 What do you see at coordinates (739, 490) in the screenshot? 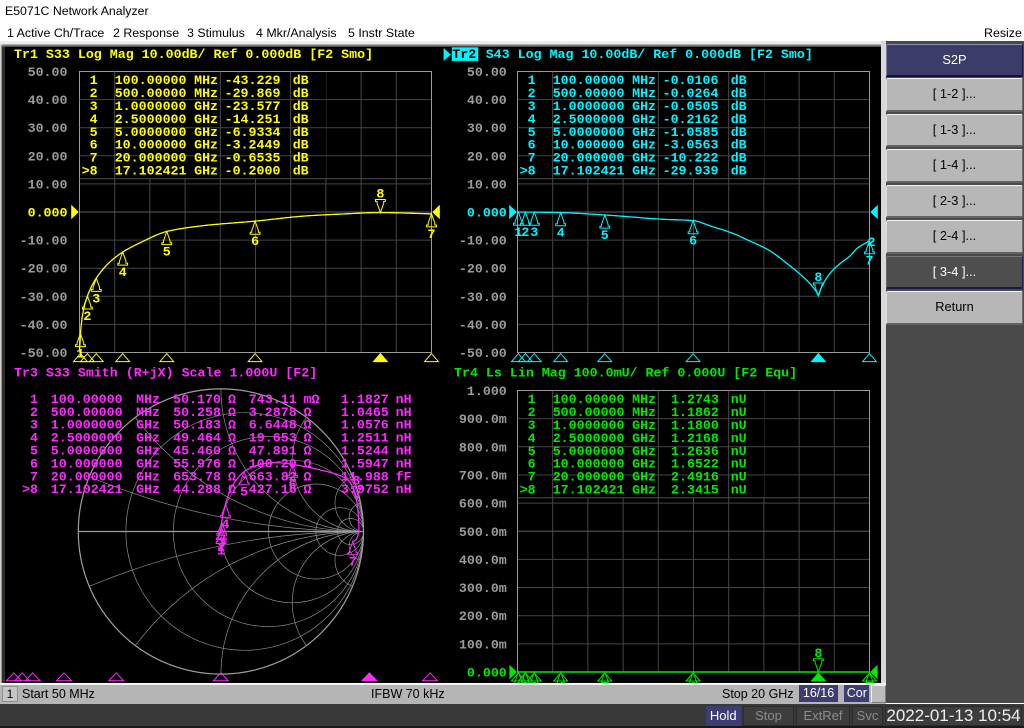
I see `svg-text: nU` at bounding box center [739, 490].